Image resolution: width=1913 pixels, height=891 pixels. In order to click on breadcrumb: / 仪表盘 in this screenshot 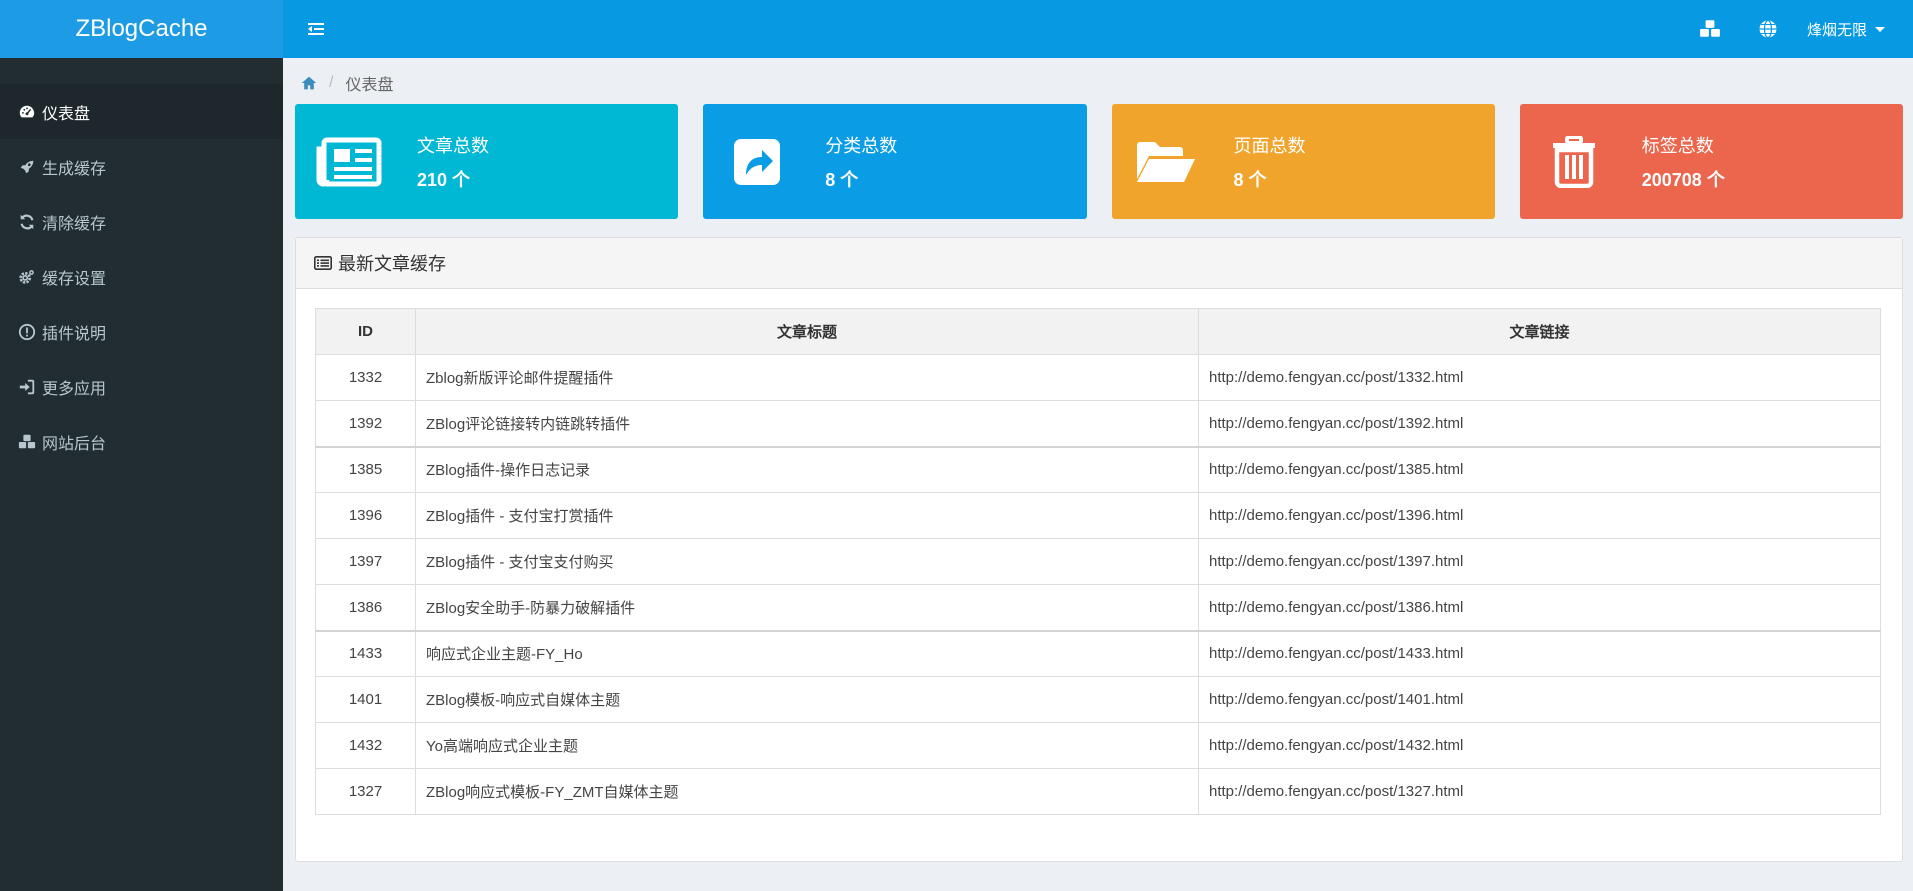, I will do `click(347, 83)`.